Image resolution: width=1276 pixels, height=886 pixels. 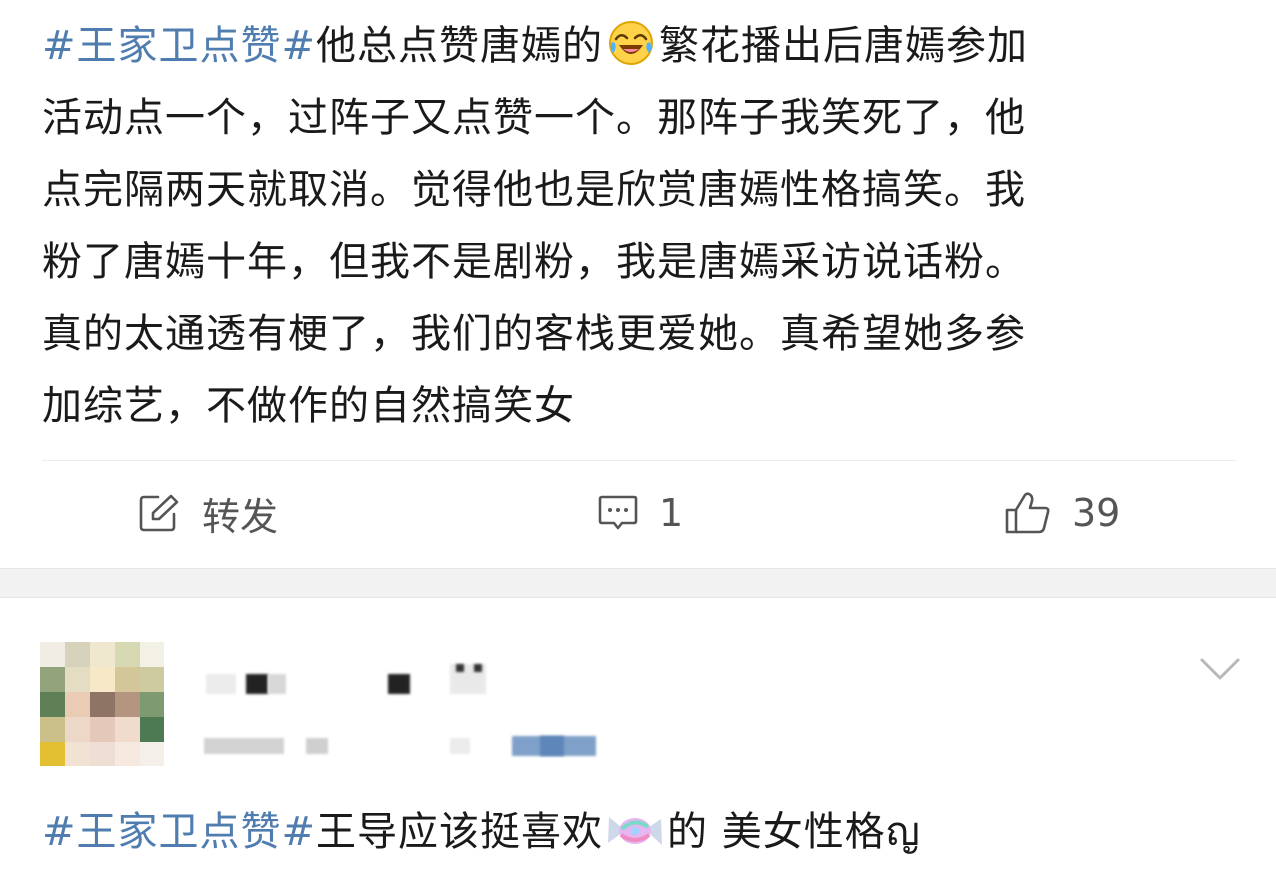 I want to click on post-text-line: 粉了唐嫣十年，但我不是剧粉，我是唐嫣采访说话粉。, so click(x=534, y=262).